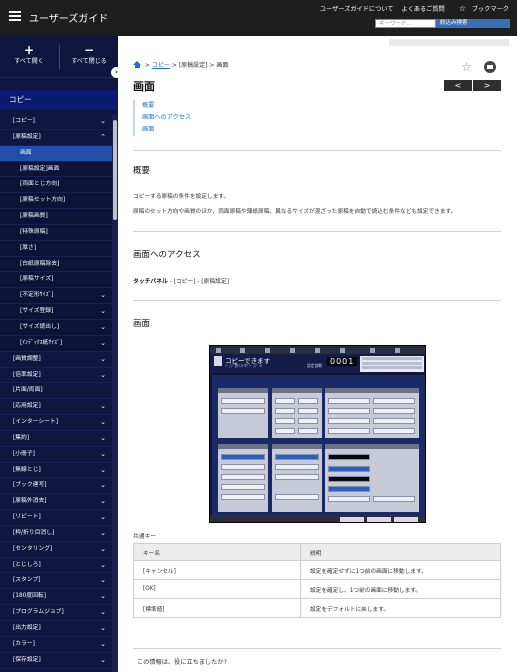  I want to click on sidebar-item: 画面, so click(56, 153).